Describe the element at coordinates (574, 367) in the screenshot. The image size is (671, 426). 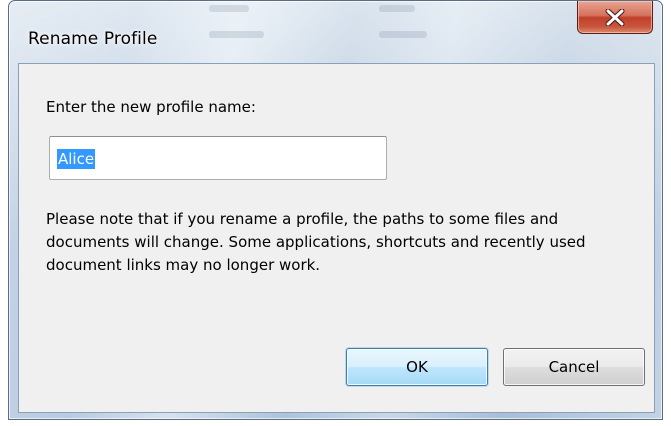
I see `cancel-button: Cancel` at that location.